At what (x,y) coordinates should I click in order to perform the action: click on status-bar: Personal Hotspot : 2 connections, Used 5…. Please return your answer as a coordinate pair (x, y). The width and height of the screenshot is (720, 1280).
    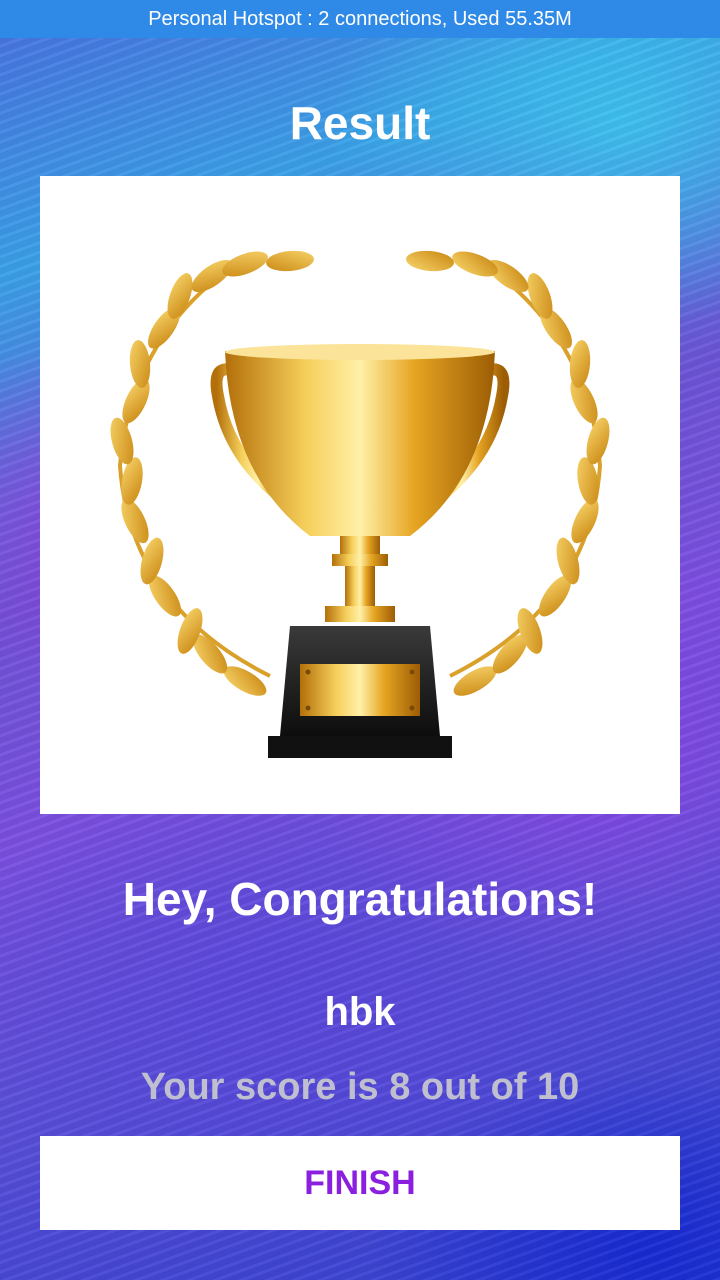
    Looking at the image, I should click on (360, 19).